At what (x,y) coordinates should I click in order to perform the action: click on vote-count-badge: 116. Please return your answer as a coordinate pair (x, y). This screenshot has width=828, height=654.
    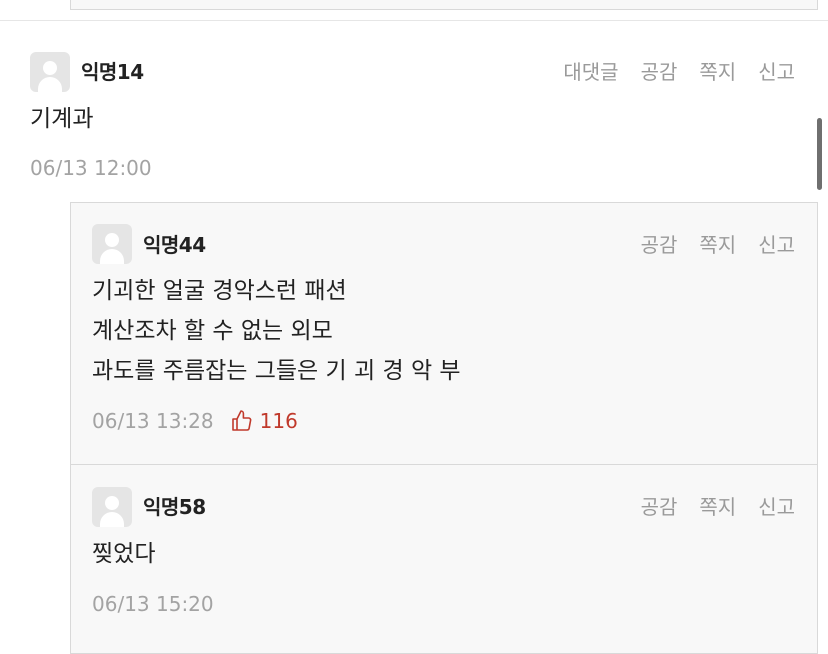
    Looking at the image, I should click on (264, 421).